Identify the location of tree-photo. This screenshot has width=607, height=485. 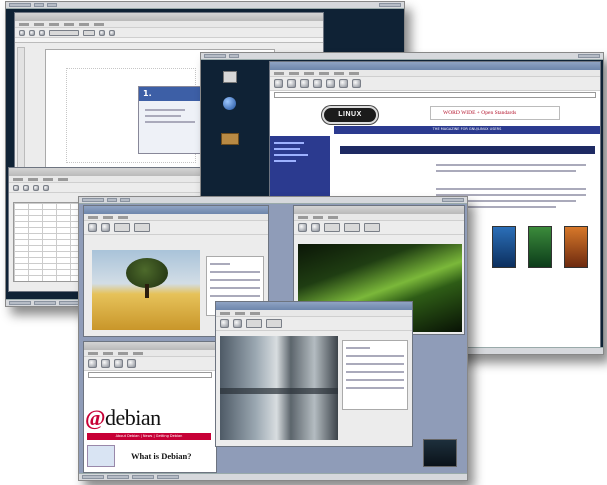
(146, 290).